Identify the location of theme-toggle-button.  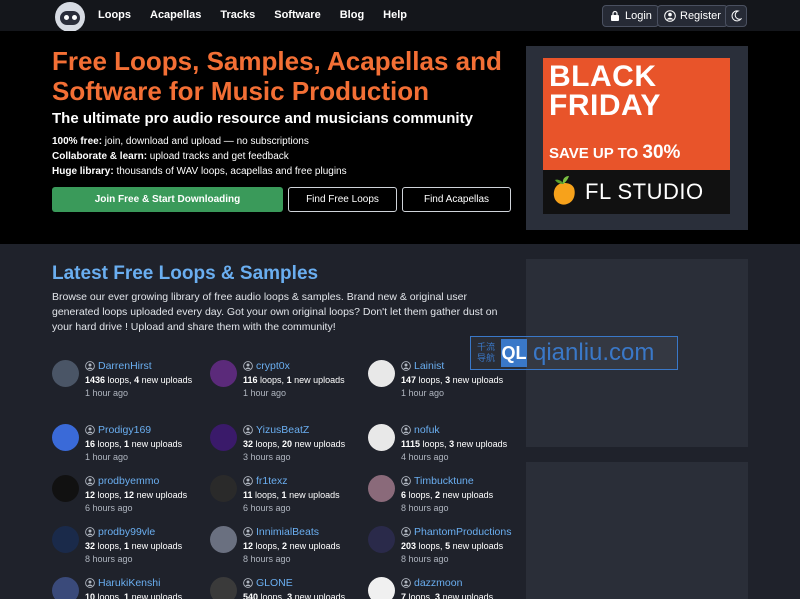
(736, 16).